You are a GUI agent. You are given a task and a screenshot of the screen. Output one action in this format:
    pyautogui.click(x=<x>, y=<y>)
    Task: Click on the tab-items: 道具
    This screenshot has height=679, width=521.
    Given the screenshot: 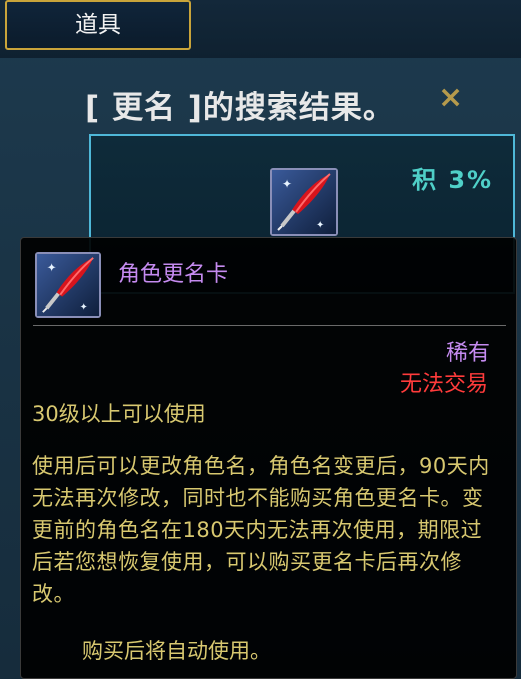 What is the action you would take?
    pyautogui.click(x=98, y=25)
    